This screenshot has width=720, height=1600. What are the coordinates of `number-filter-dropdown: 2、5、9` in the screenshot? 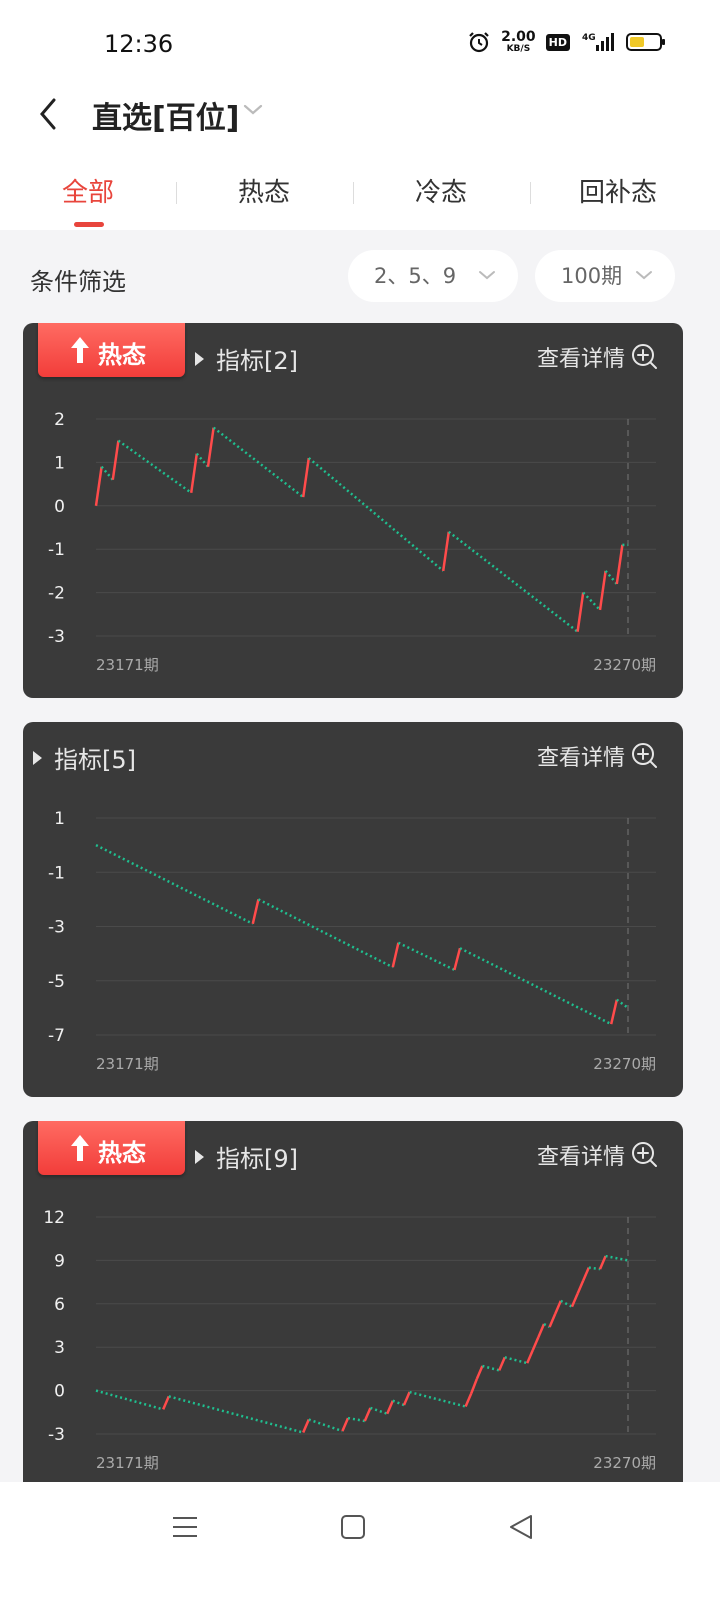 It's located at (433, 276).